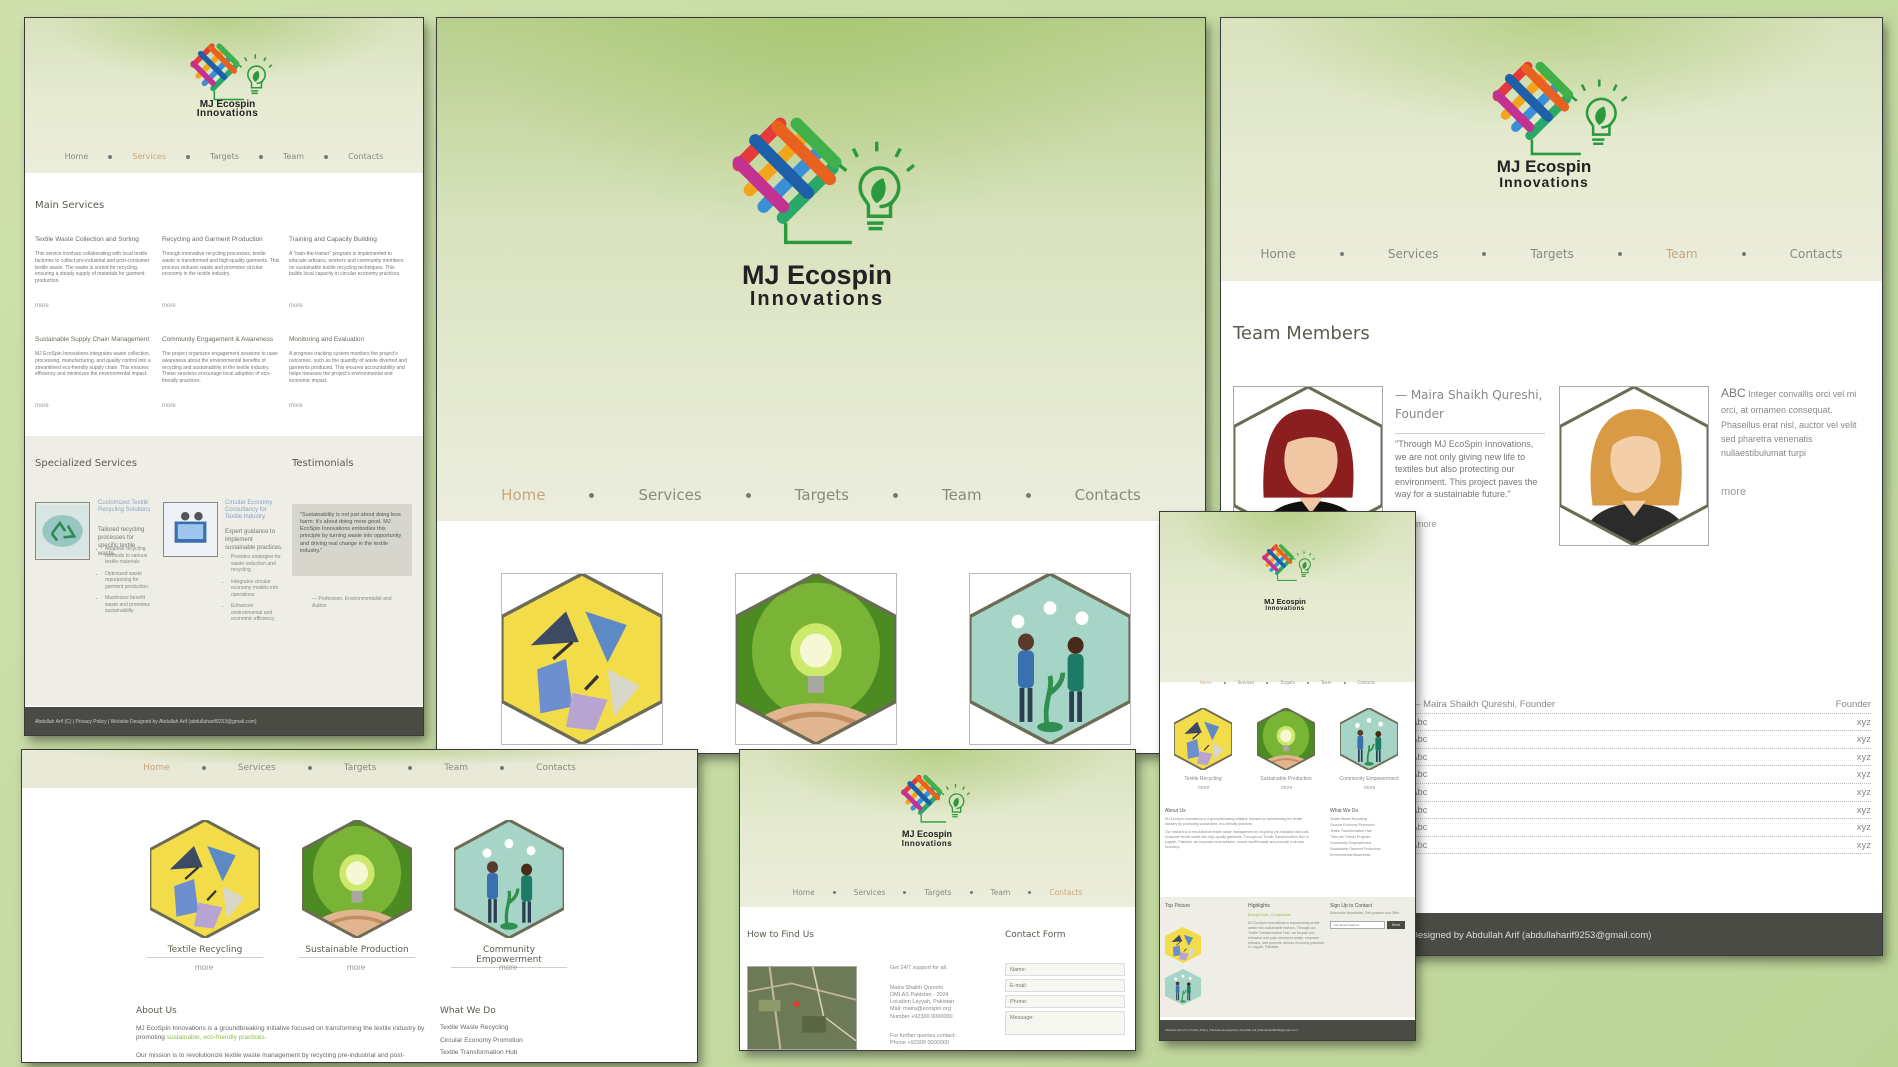 Image resolution: width=1898 pixels, height=1067 pixels. I want to click on contact-field: Phone:, so click(1065, 1001).